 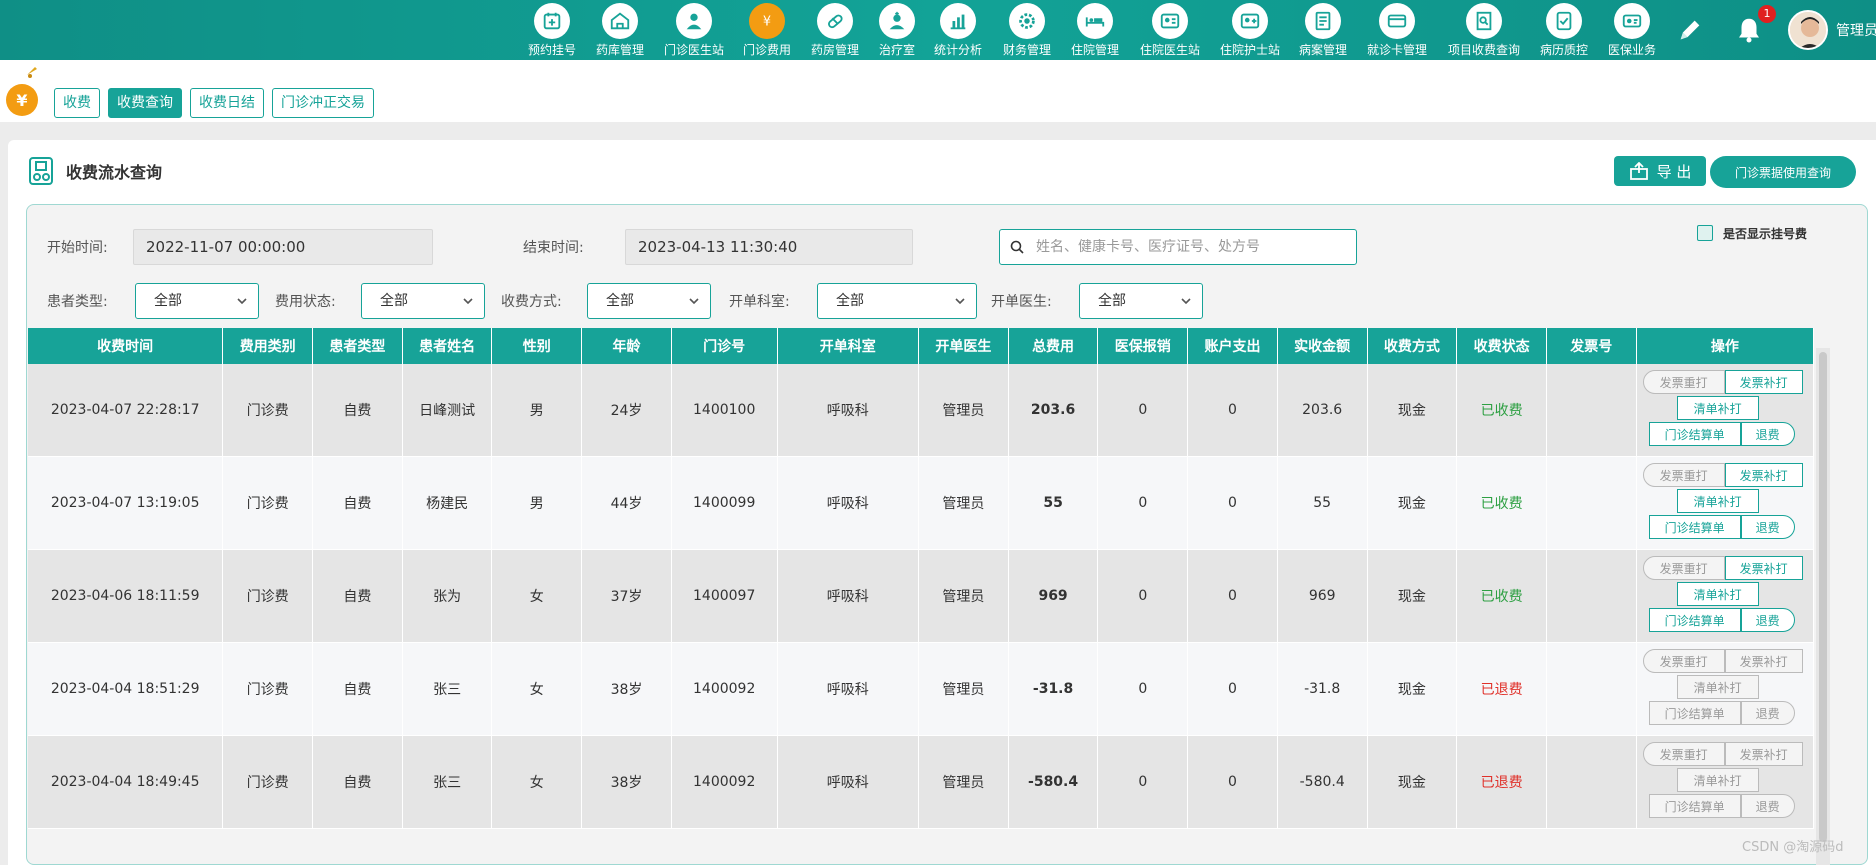 What do you see at coordinates (227, 103) in the screenshot?
I see `tab-2: 收费日结` at bounding box center [227, 103].